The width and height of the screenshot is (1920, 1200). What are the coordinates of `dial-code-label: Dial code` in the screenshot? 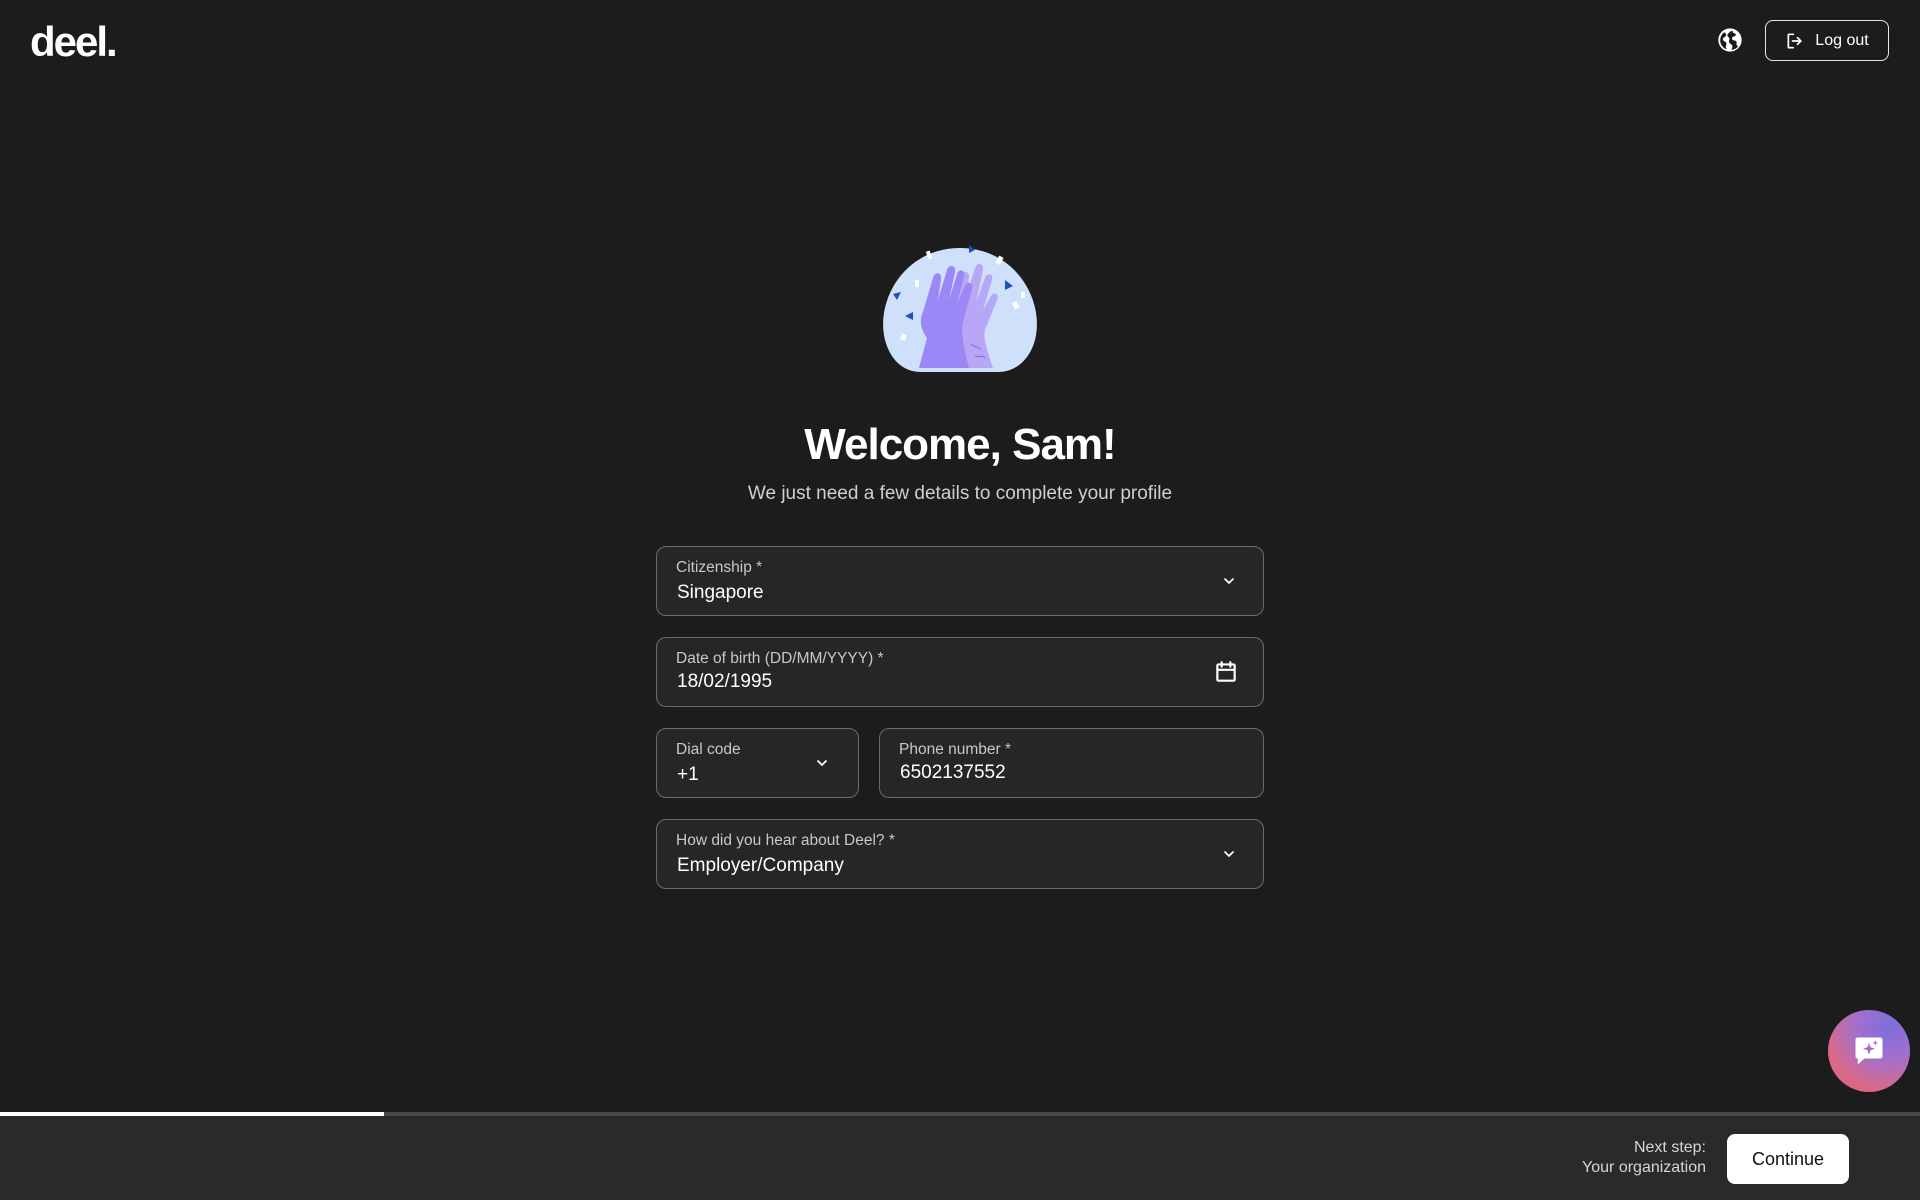 It's located at (708, 749).